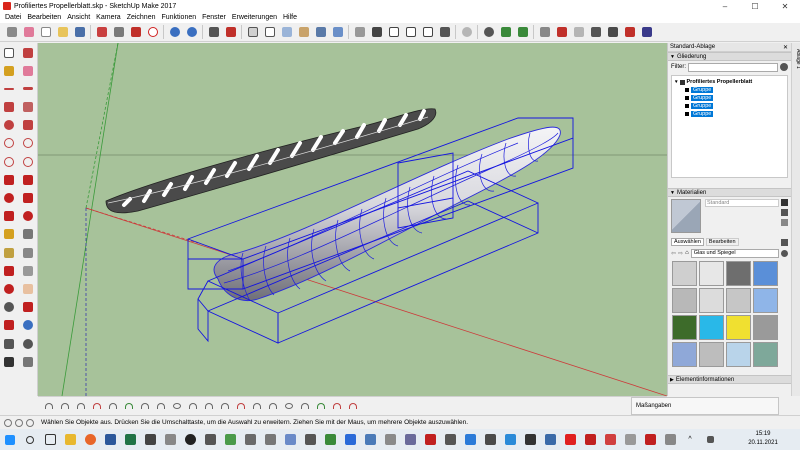 Image resolution: width=800 pixels, height=450 pixels. I want to click on polyline-icon, so click(144, 406).